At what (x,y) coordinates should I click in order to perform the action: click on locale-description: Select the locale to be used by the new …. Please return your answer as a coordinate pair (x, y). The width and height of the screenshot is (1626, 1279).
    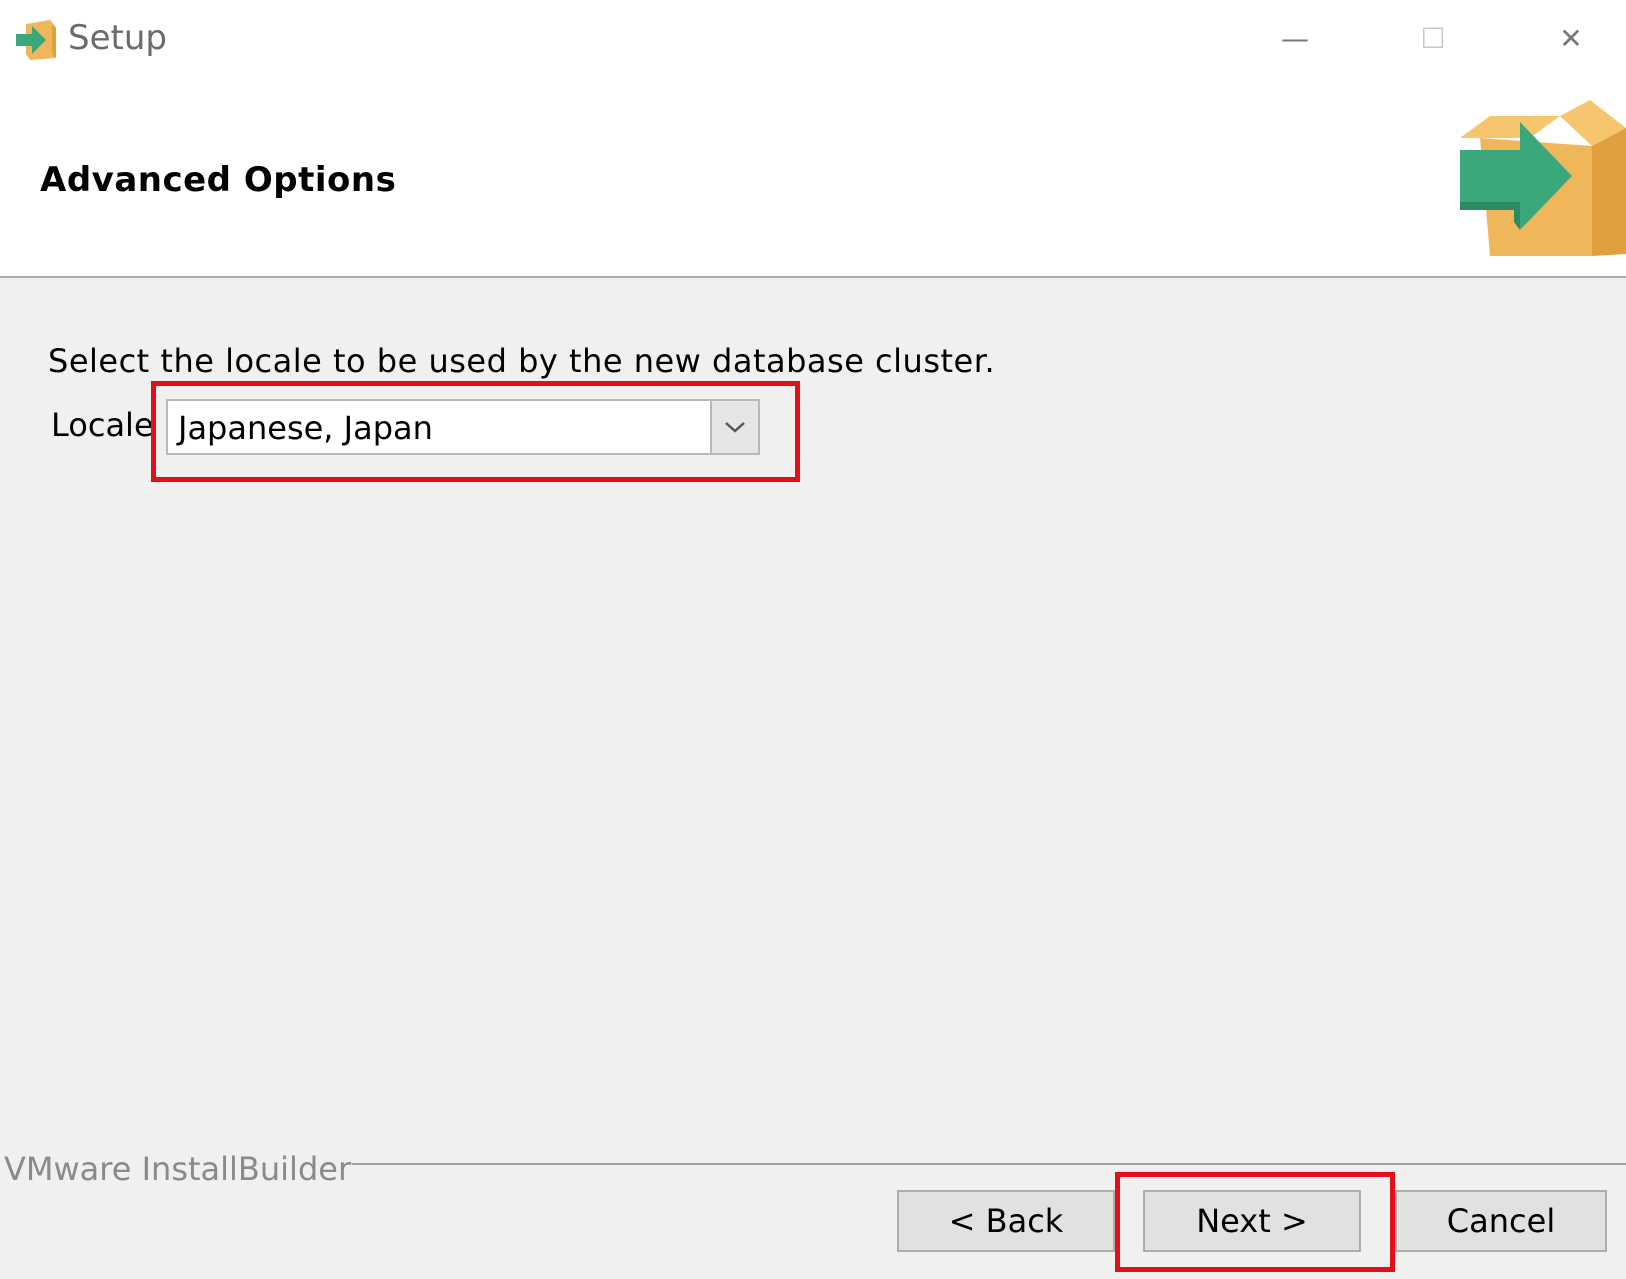
    Looking at the image, I should click on (522, 361).